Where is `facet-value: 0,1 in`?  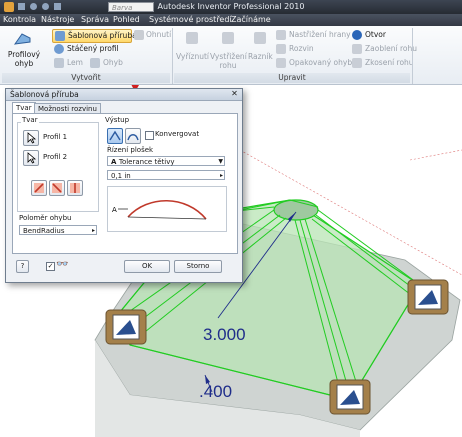 facet-value: 0,1 in is located at coordinates (121, 176).